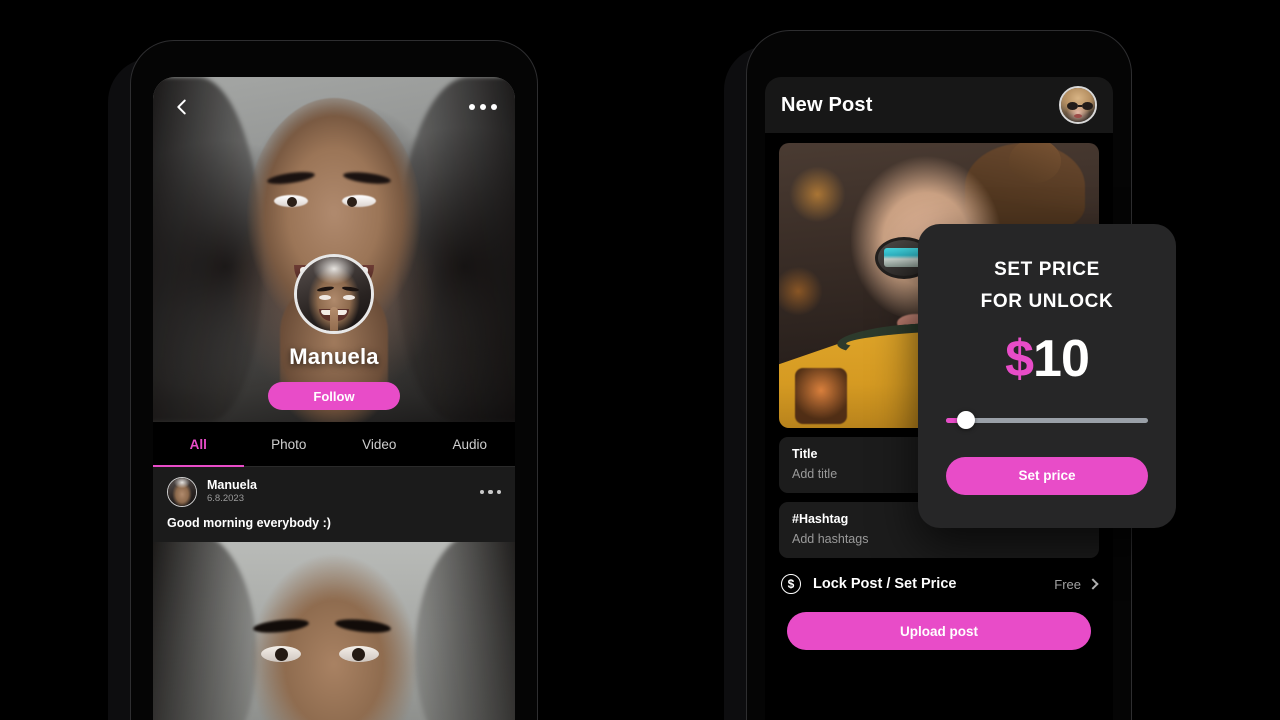 This screenshot has width=1280, height=720. Describe the element at coordinates (182, 107) in the screenshot. I see `chevron-left-icon` at that location.